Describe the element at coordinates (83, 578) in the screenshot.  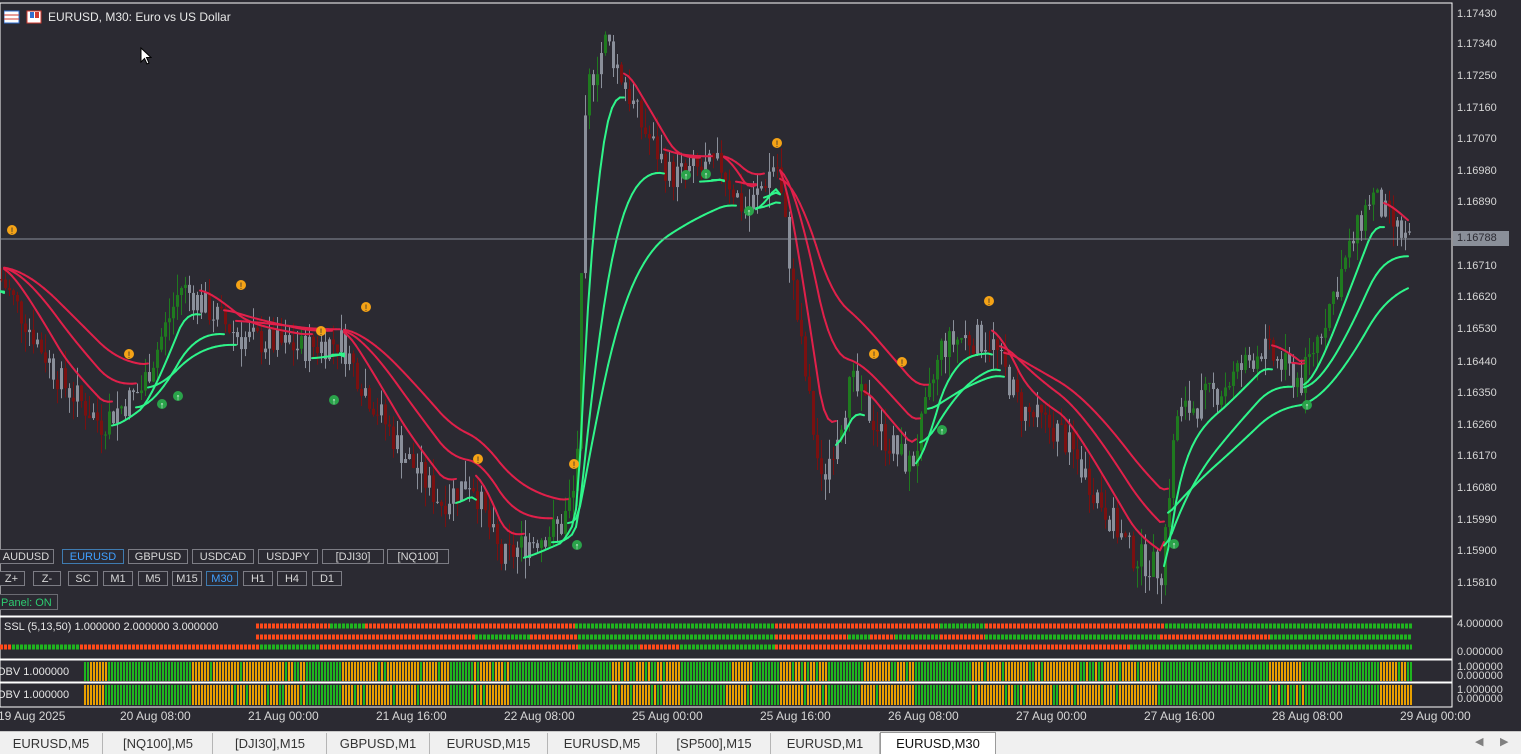
I see `timeframe-button-sc: SC` at that location.